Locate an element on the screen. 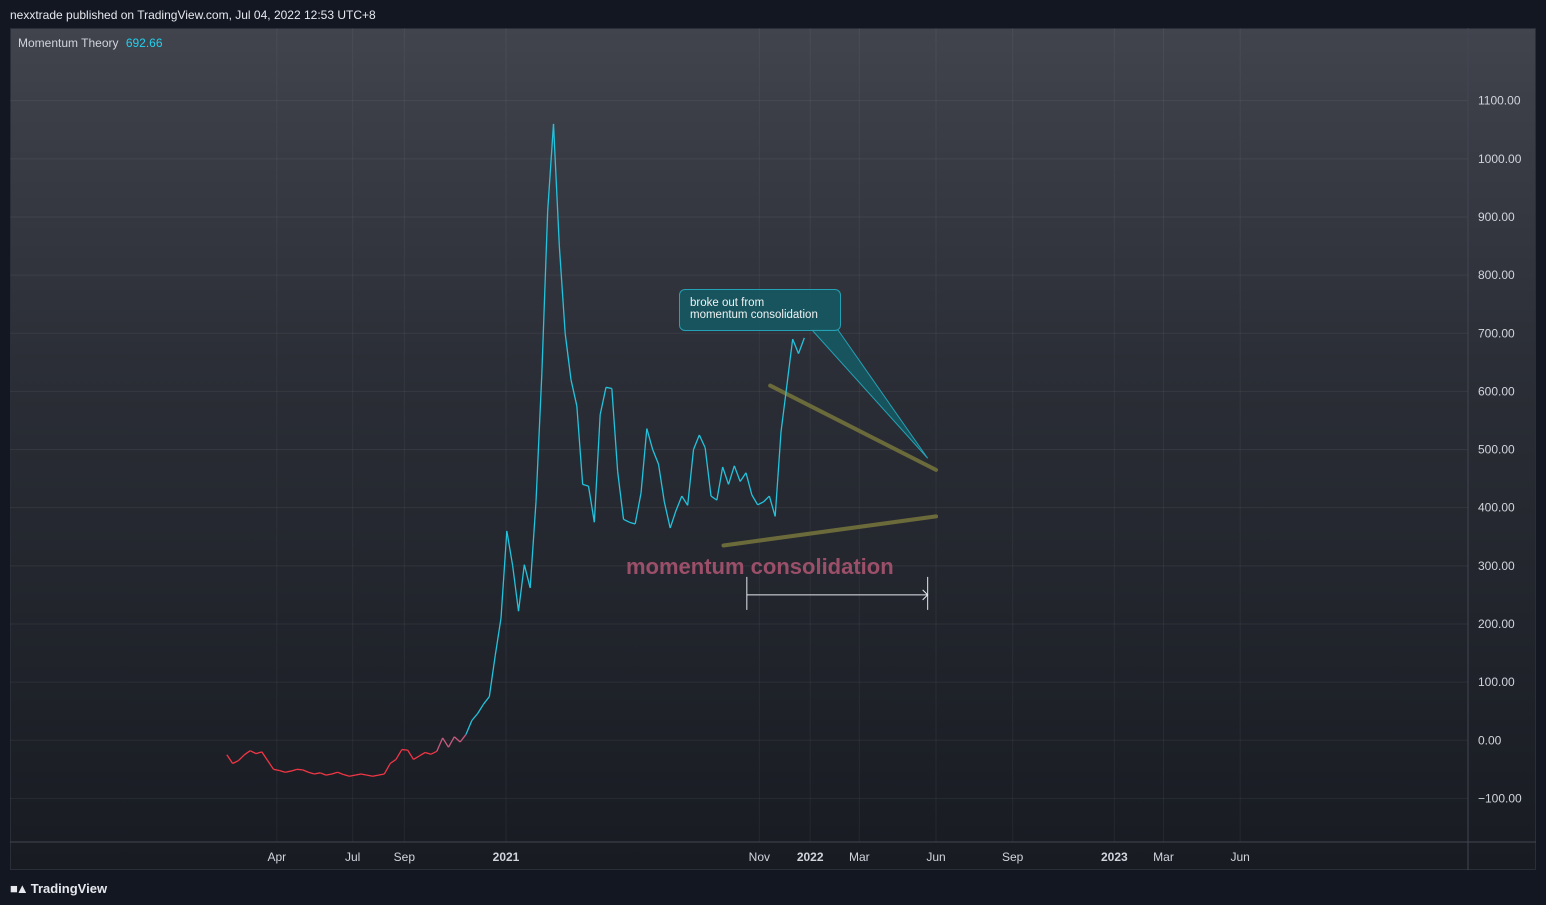 This screenshot has height=905, width=1546. callout-line-2: momentum consolidation is located at coordinates (754, 315).